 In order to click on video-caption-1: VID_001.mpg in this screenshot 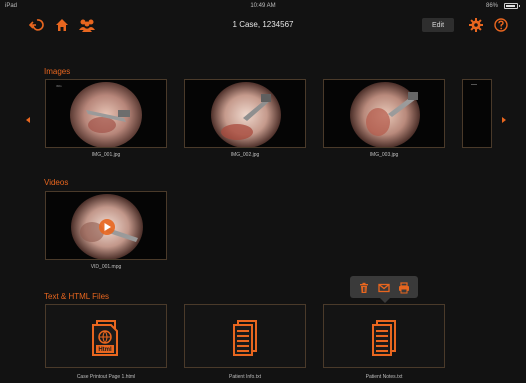, I will do `click(106, 267)`.